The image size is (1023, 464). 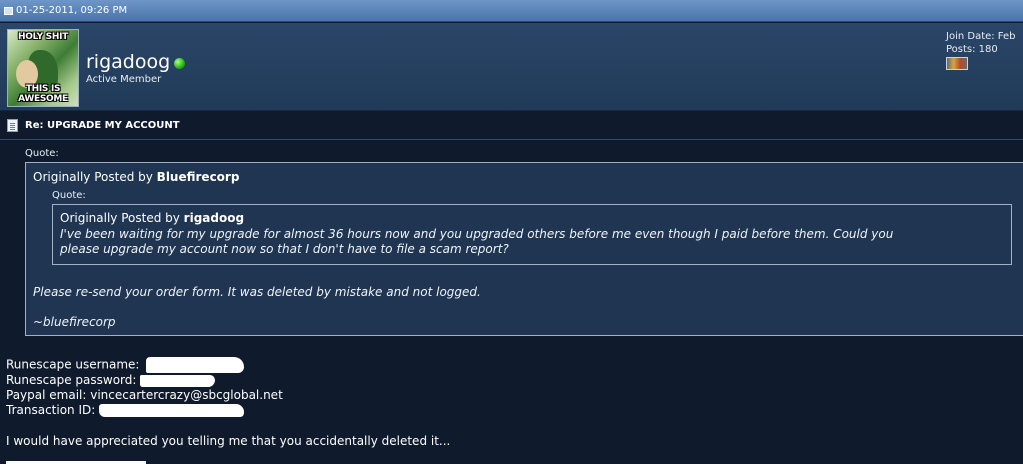 What do you see at coordinates (186, 395) in the screenshot?
I see `paypal-email-value: vincecartercrazy@sbcglobal.net` at bounding box center [186, 395].